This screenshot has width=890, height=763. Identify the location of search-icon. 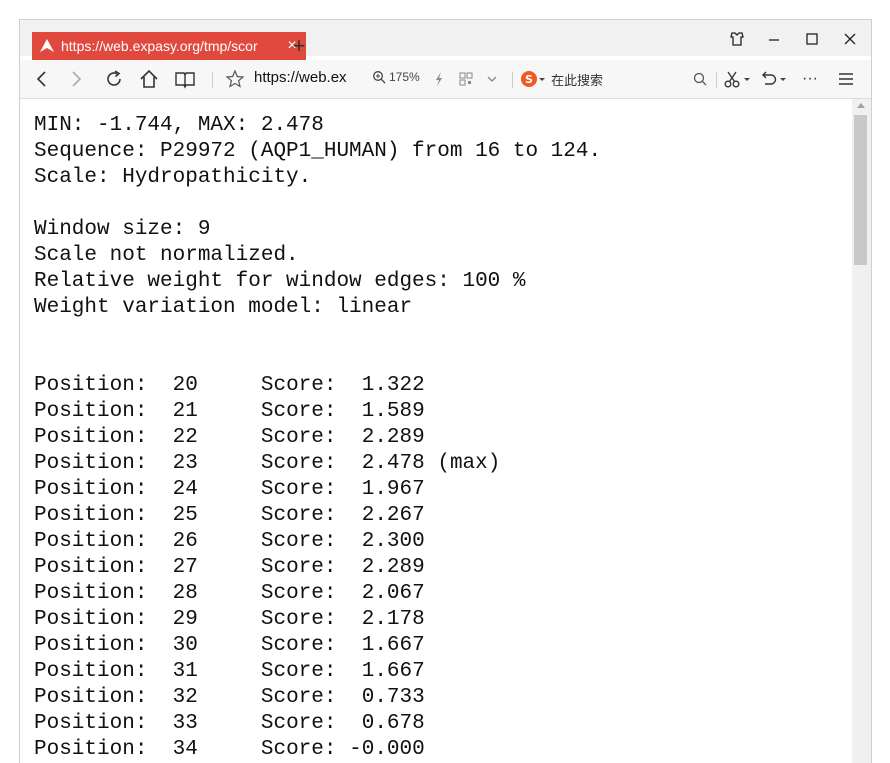
(700, 79).